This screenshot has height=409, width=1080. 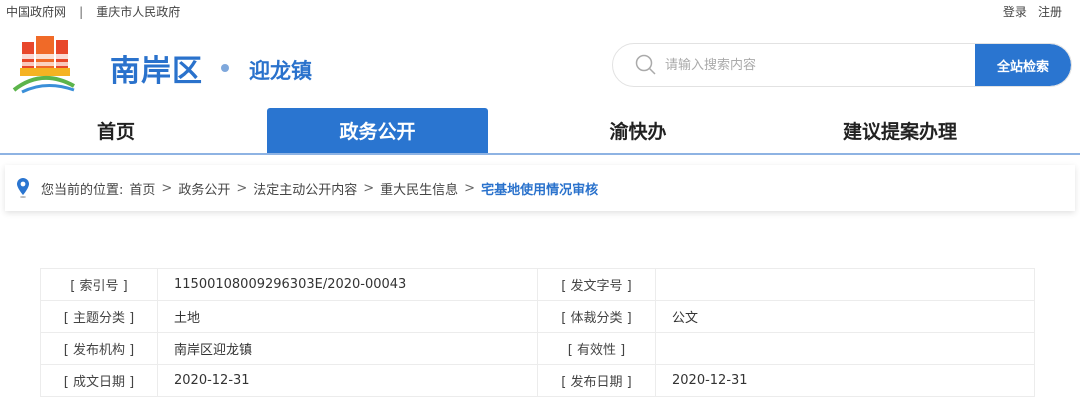 I want to click on site-search-button: 全站检索, so click(x=1023, y=65).